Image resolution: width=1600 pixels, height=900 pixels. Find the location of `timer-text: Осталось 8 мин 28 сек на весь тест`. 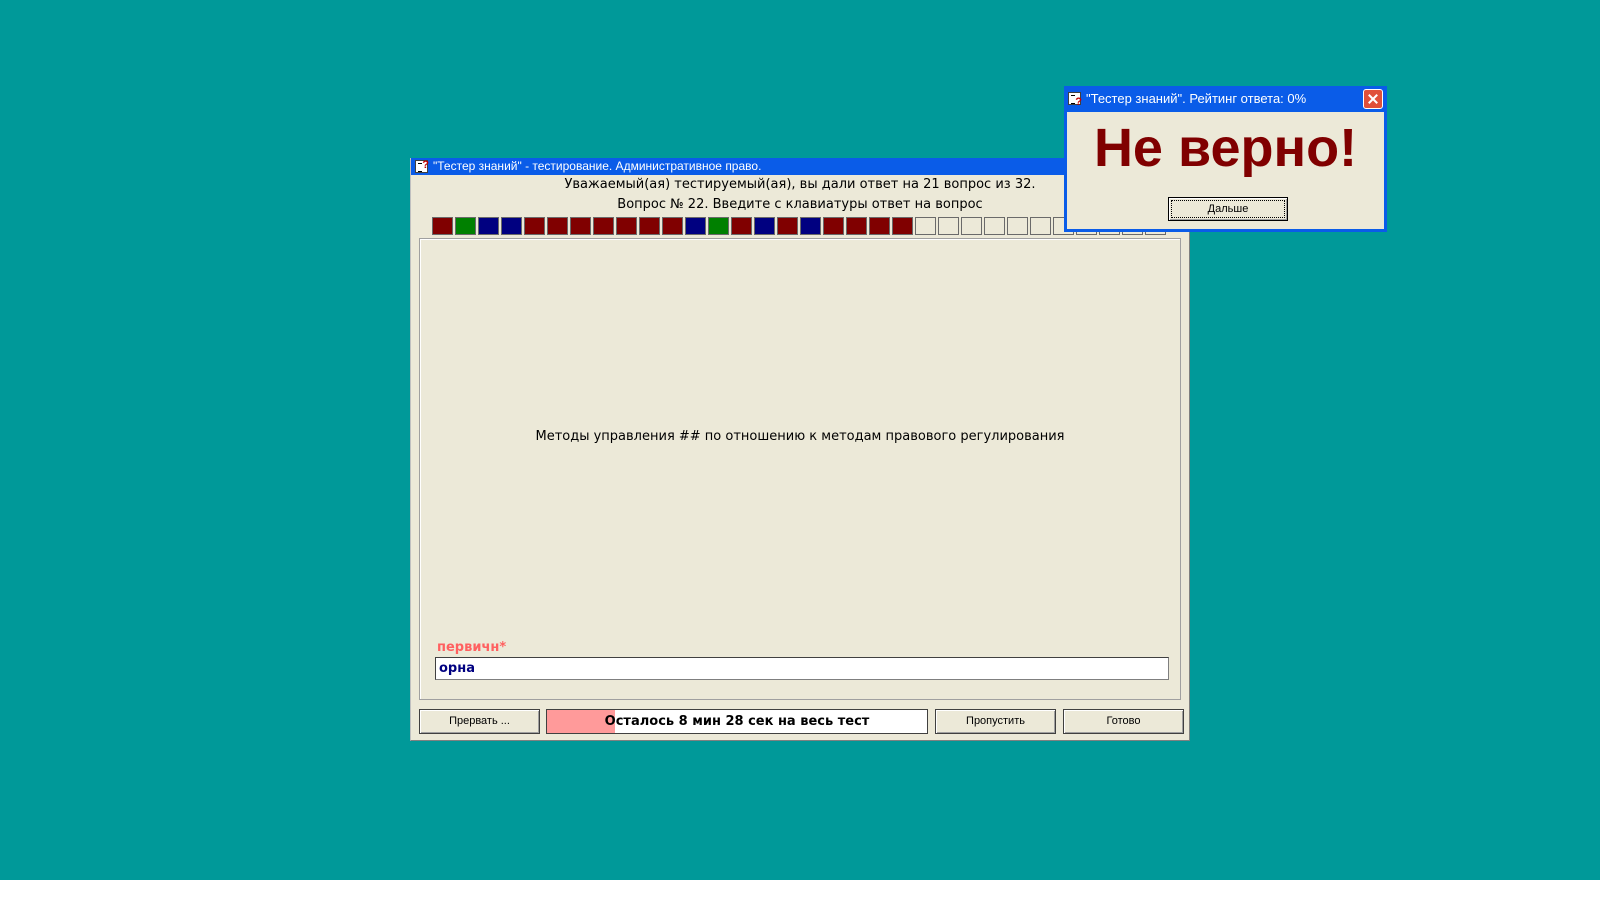

timer-text: Осталось 8 мин 28 сек на весь тест is located at coordinates (737, 721).